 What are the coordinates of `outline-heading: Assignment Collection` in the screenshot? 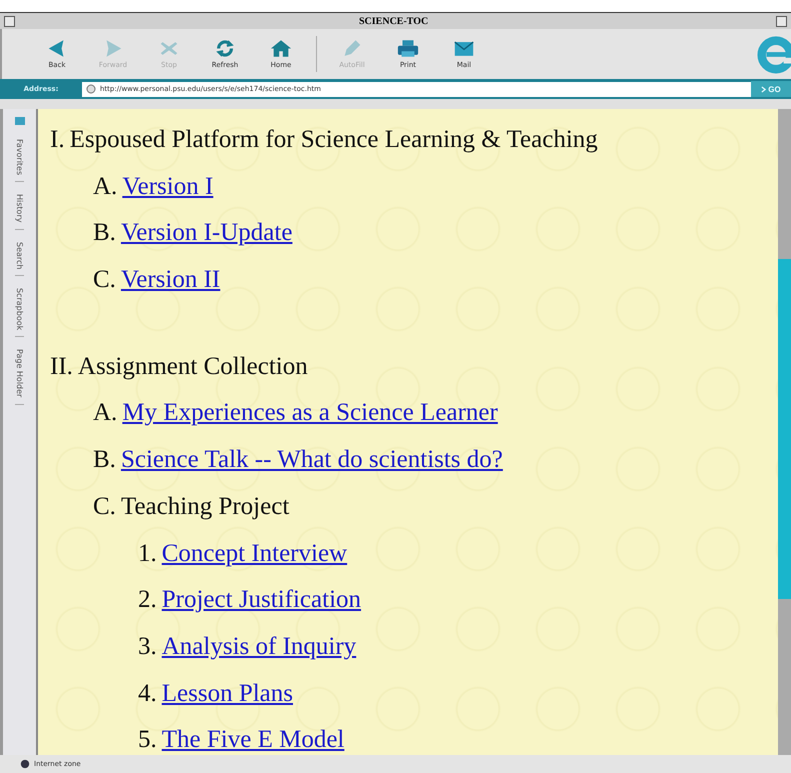 It's located at (193, 366).